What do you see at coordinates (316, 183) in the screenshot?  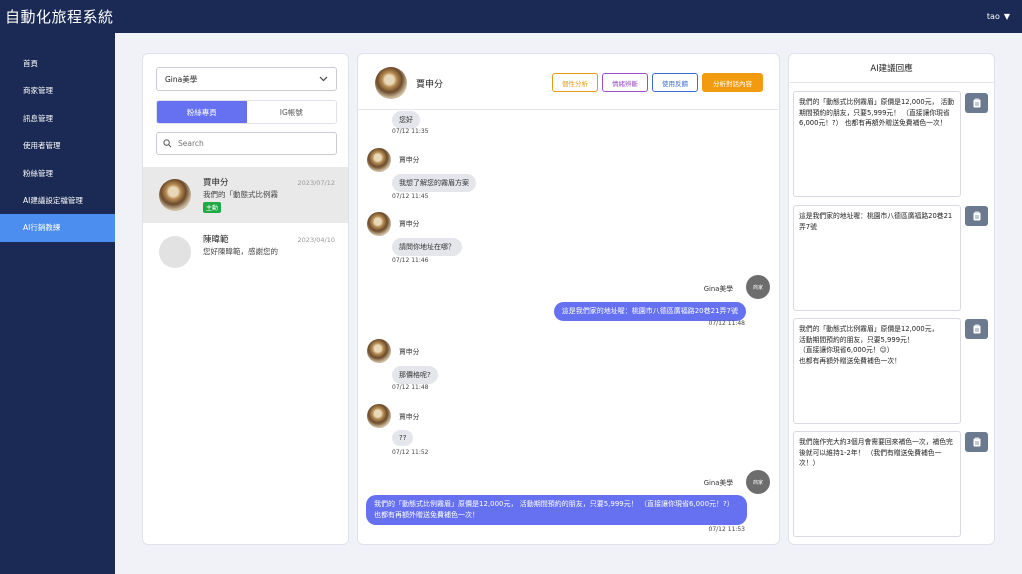 I see `contact-date: 2023/07/12` at bounding box center [316, 183].